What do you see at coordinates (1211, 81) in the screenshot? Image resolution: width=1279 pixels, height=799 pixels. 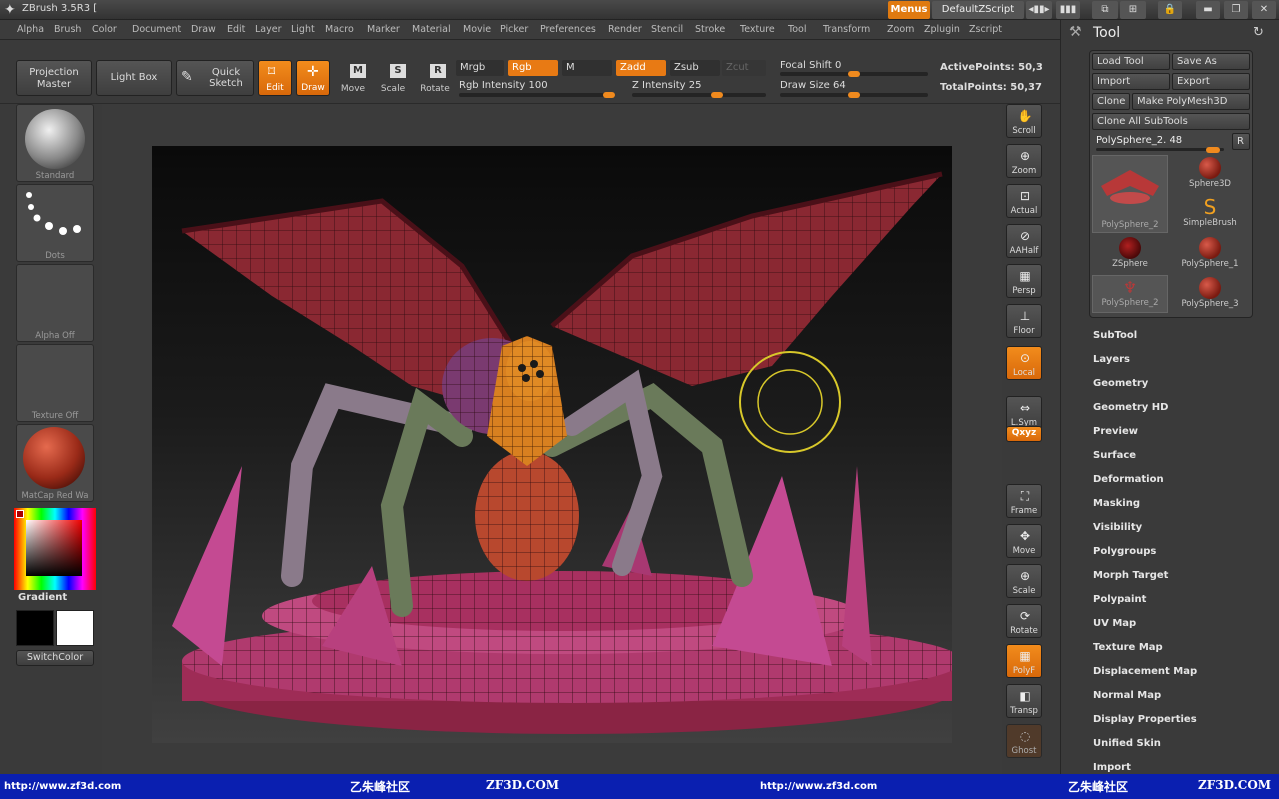 I see `export-button: Export` at bounding box center [1211, 81].